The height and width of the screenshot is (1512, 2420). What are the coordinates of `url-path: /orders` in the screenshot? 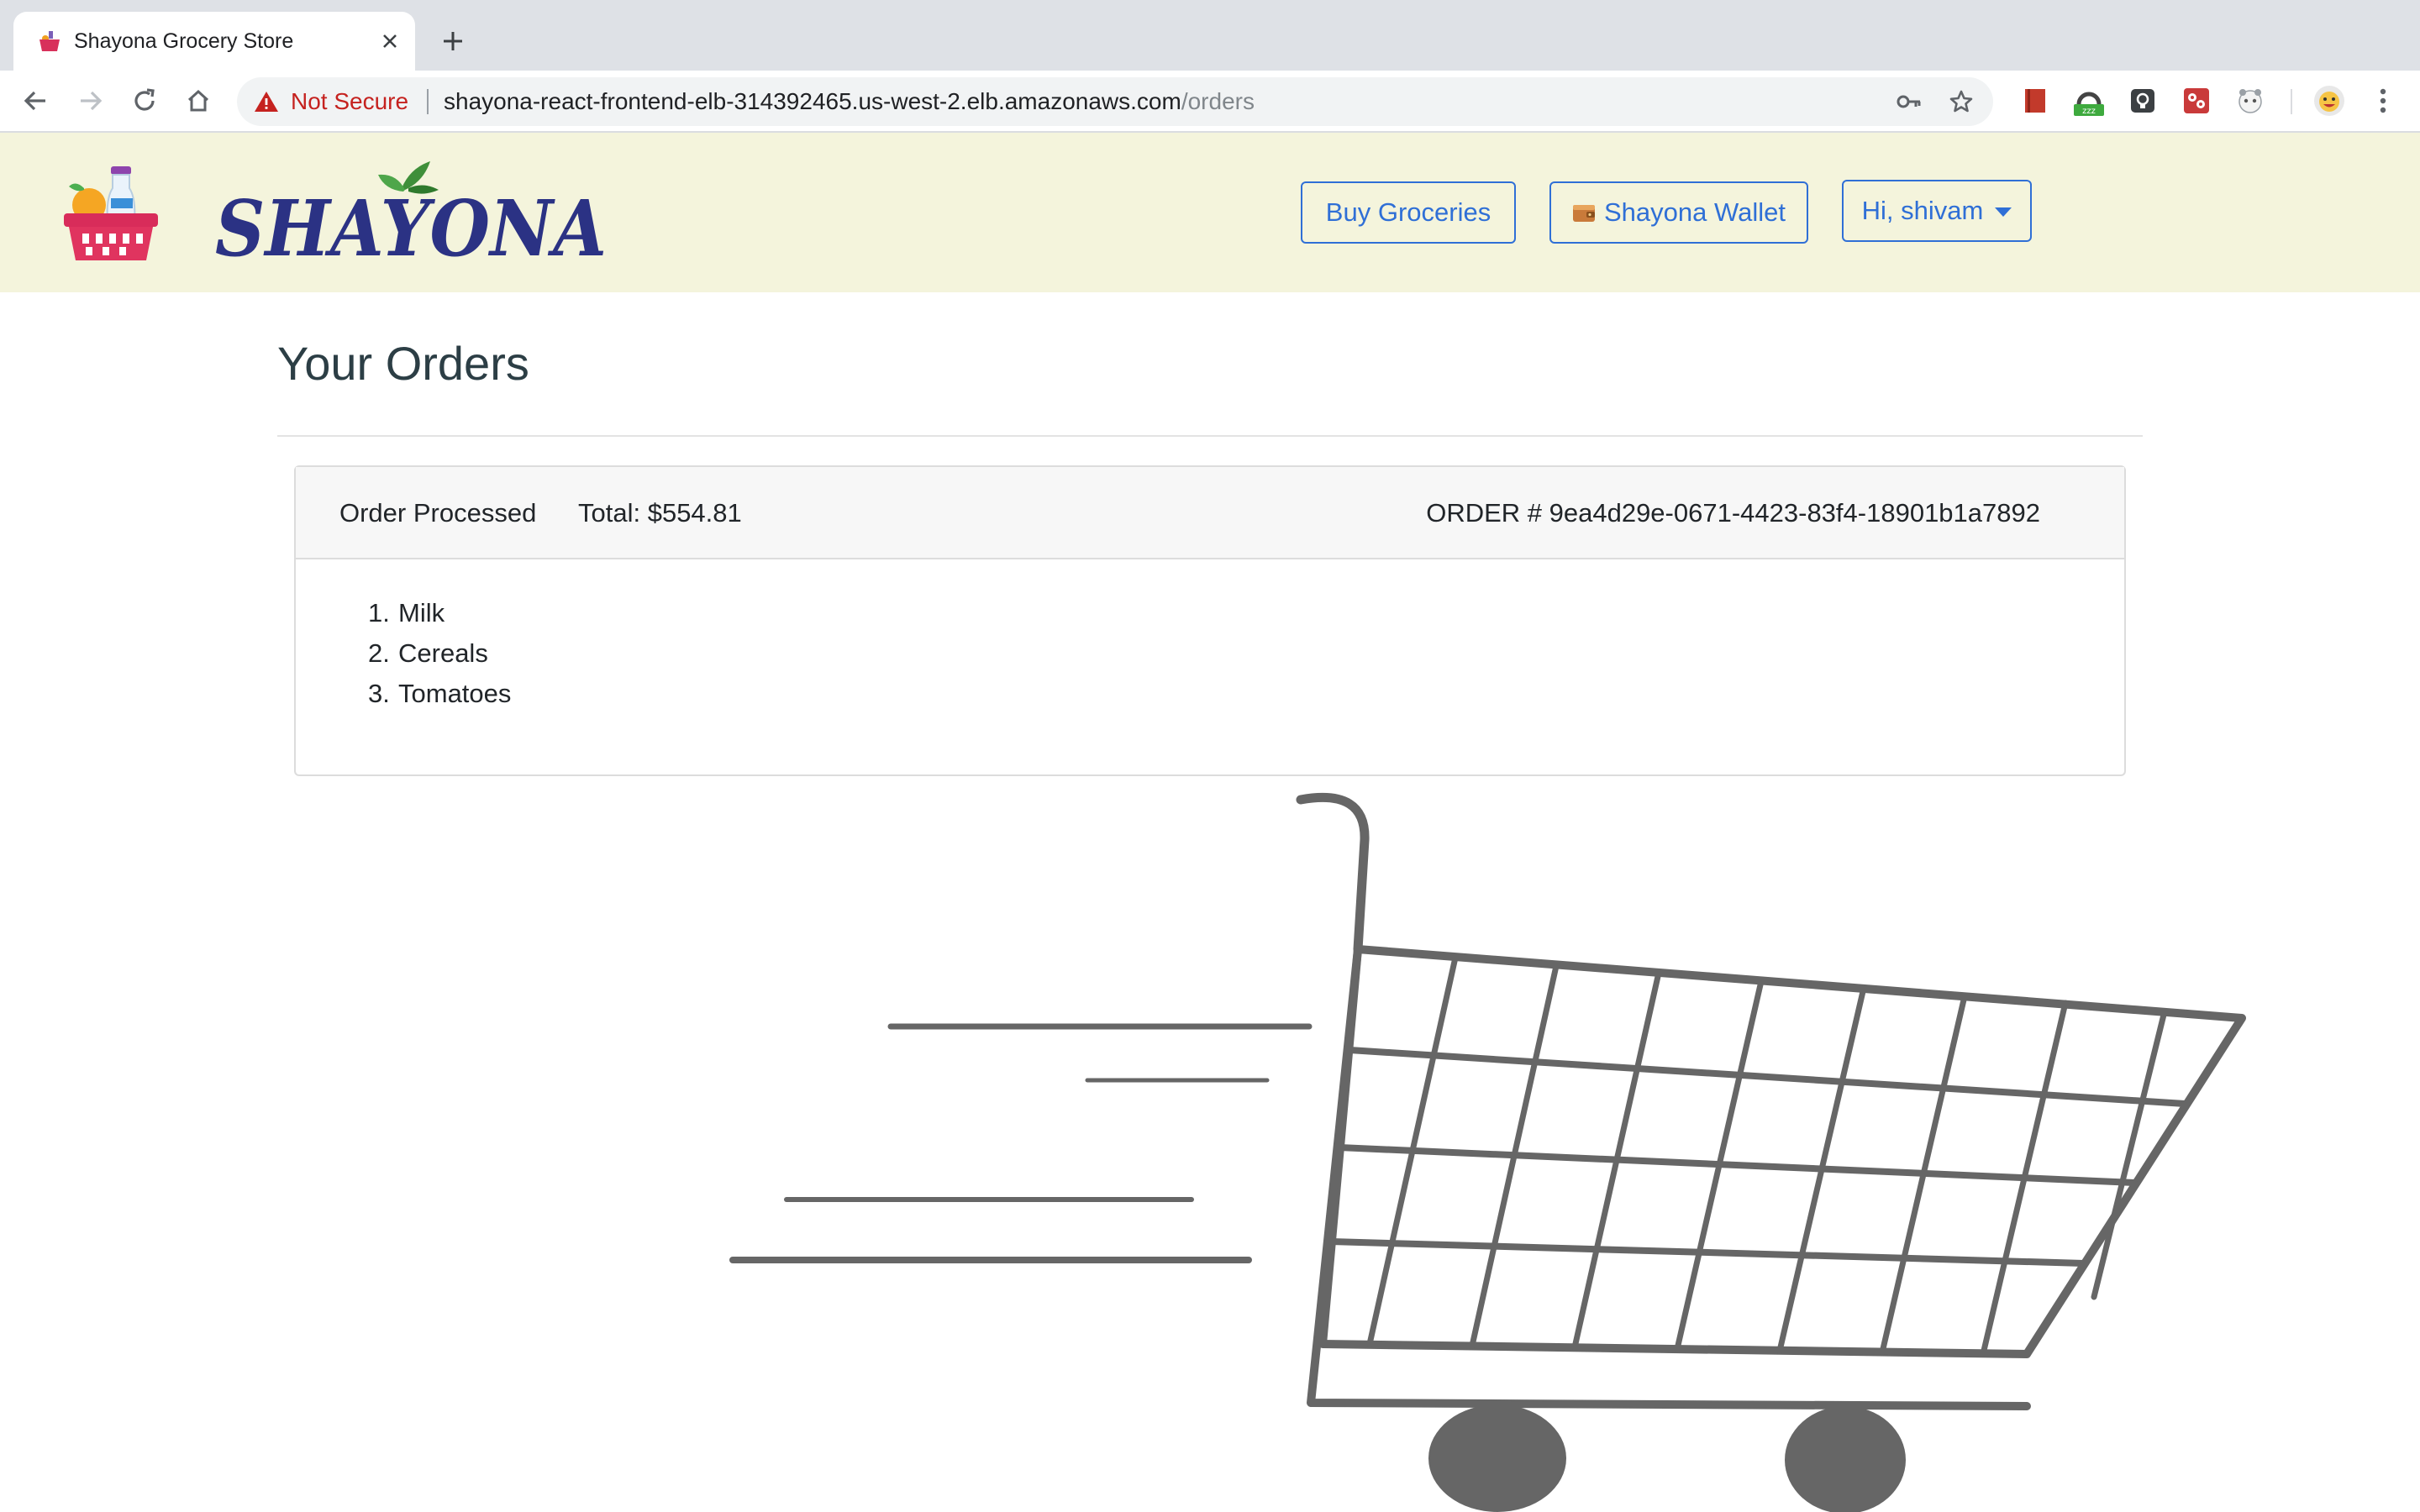 It's located at (1218, 101).